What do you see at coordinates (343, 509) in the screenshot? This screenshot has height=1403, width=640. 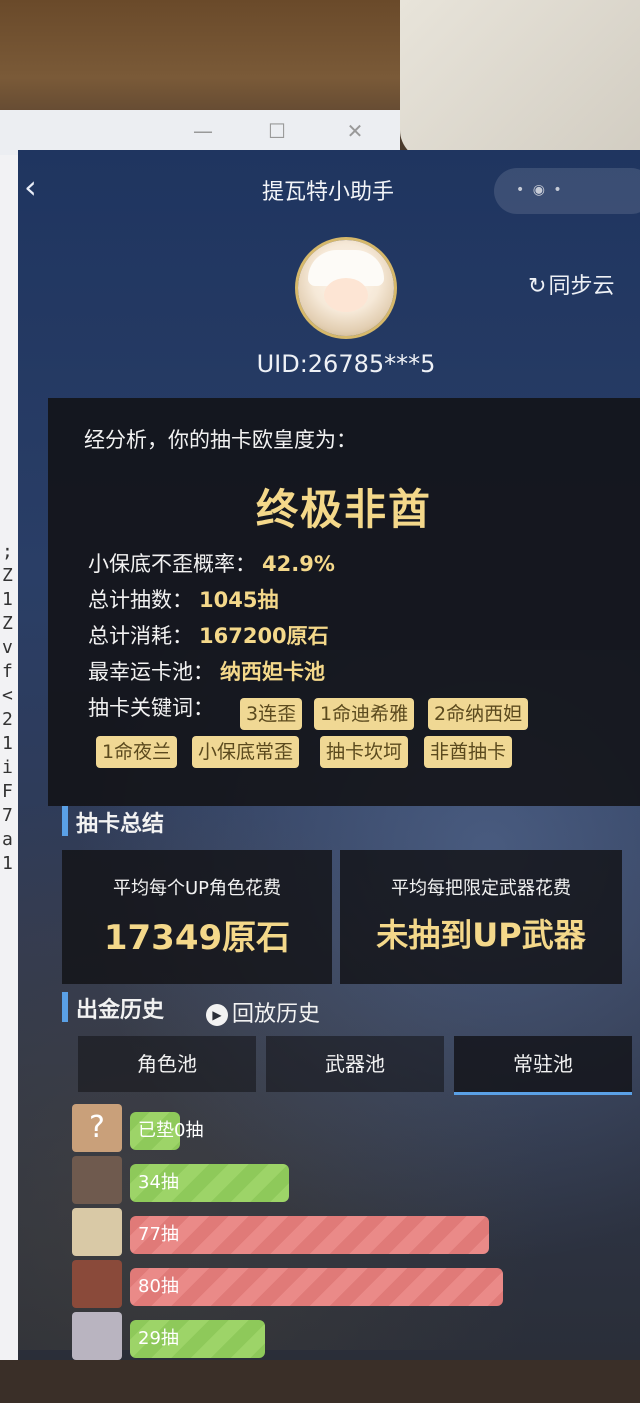 I see `analysis-verdict: 终极非酋` at bounding box center [343, 509].